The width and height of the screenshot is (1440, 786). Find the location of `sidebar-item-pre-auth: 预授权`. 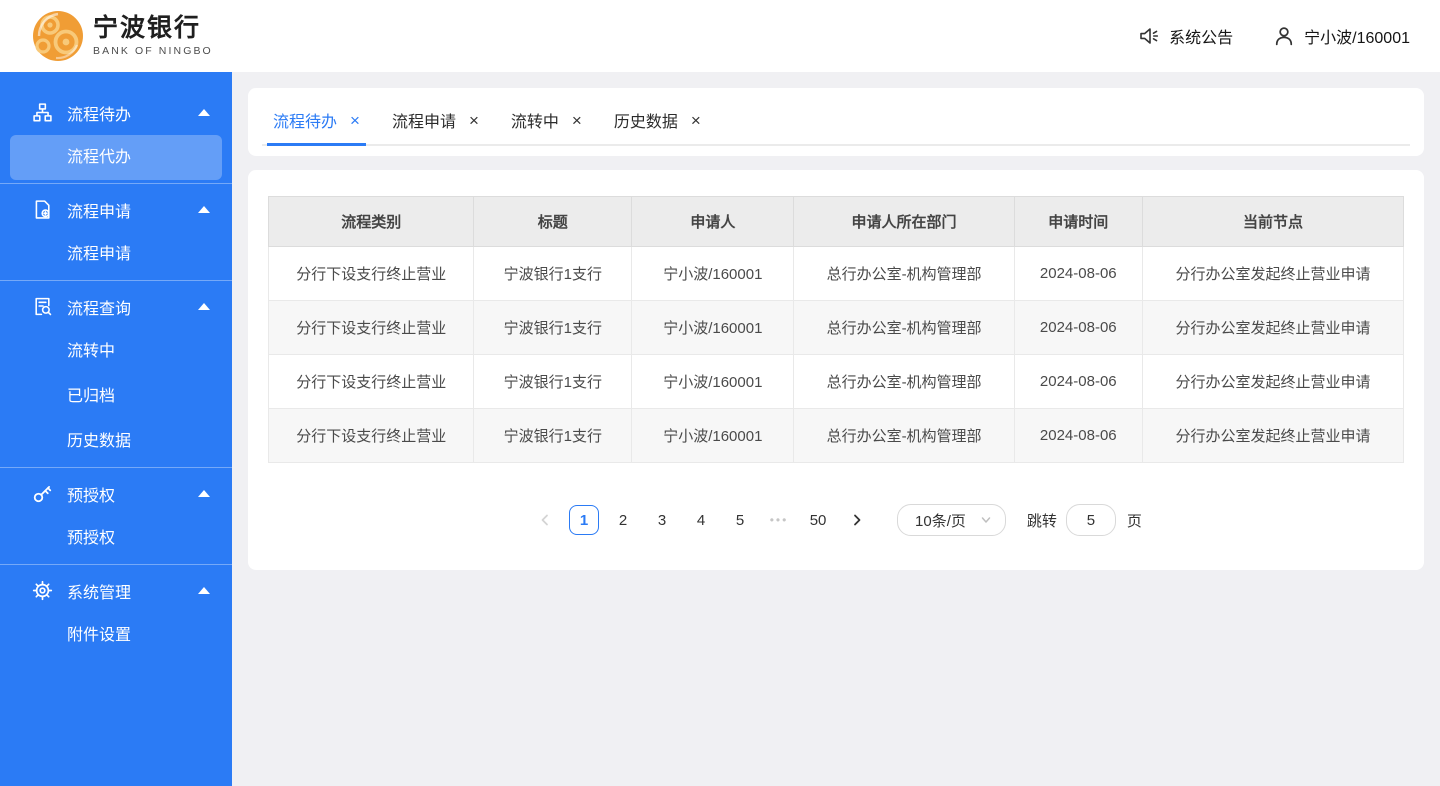

sidebar-item-pre-auth: 预授权 is located at coordinates (116, 538).